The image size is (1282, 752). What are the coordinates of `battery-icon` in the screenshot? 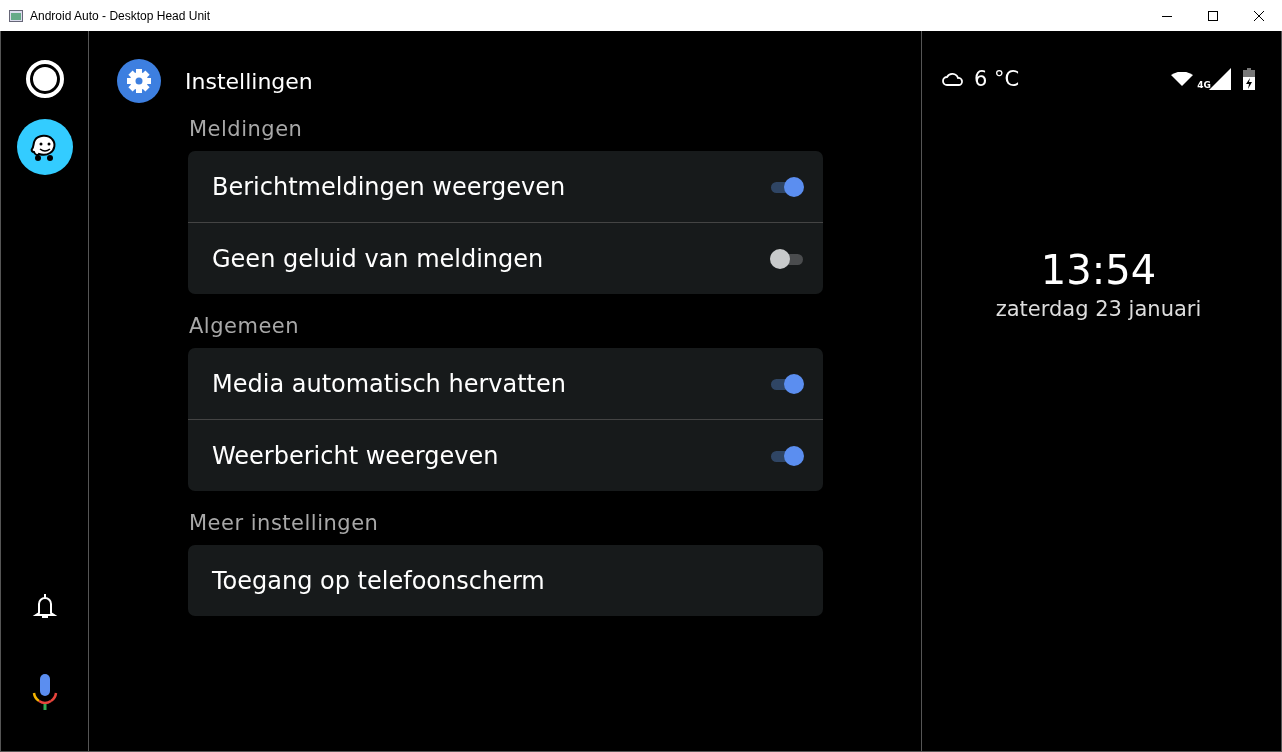 It's located at (1249, 79).